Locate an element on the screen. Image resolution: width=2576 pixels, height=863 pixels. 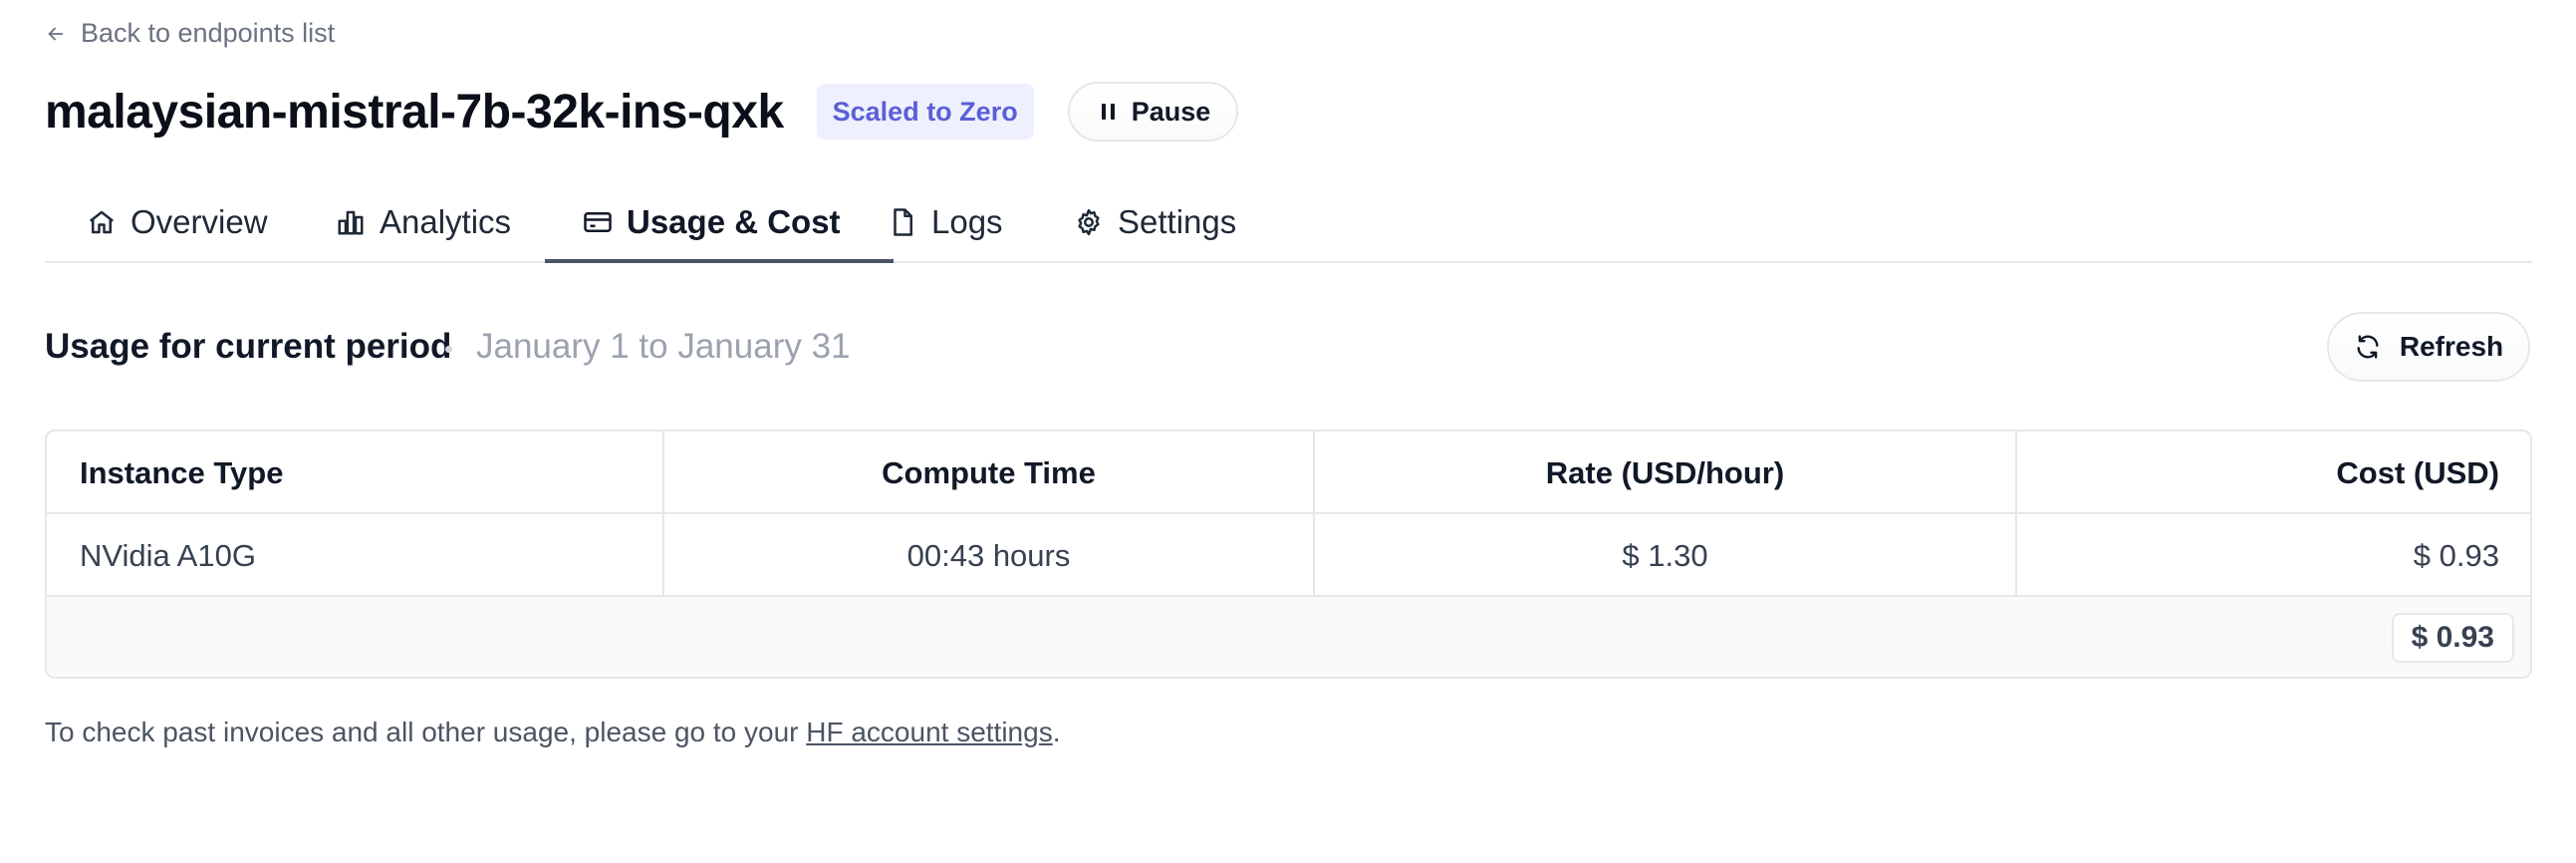
rate-cell: $ 1.30 is located at coordinates (1666, 555).